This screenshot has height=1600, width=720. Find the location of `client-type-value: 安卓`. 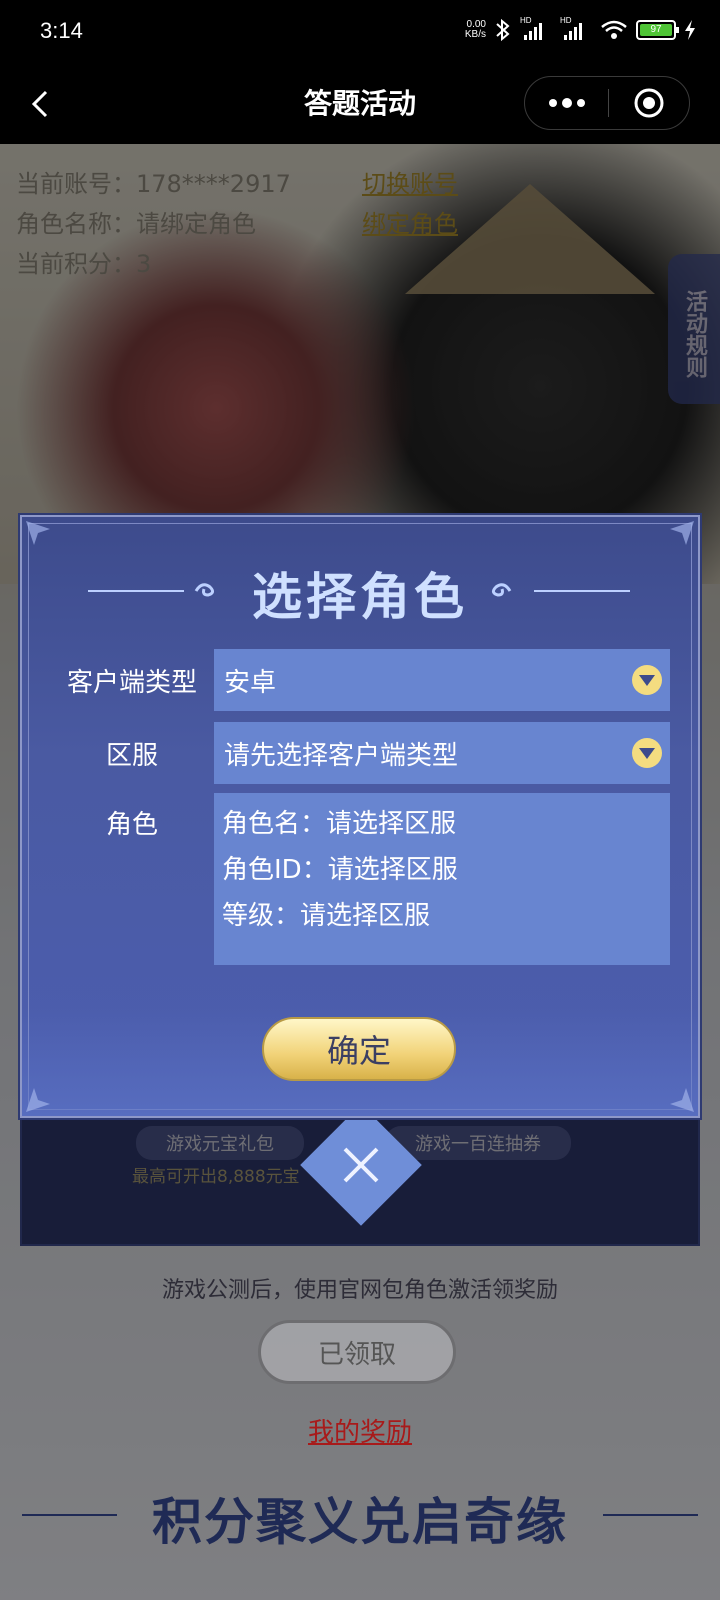

client-type-value: 安卓 is located at coordinates (250, 682).